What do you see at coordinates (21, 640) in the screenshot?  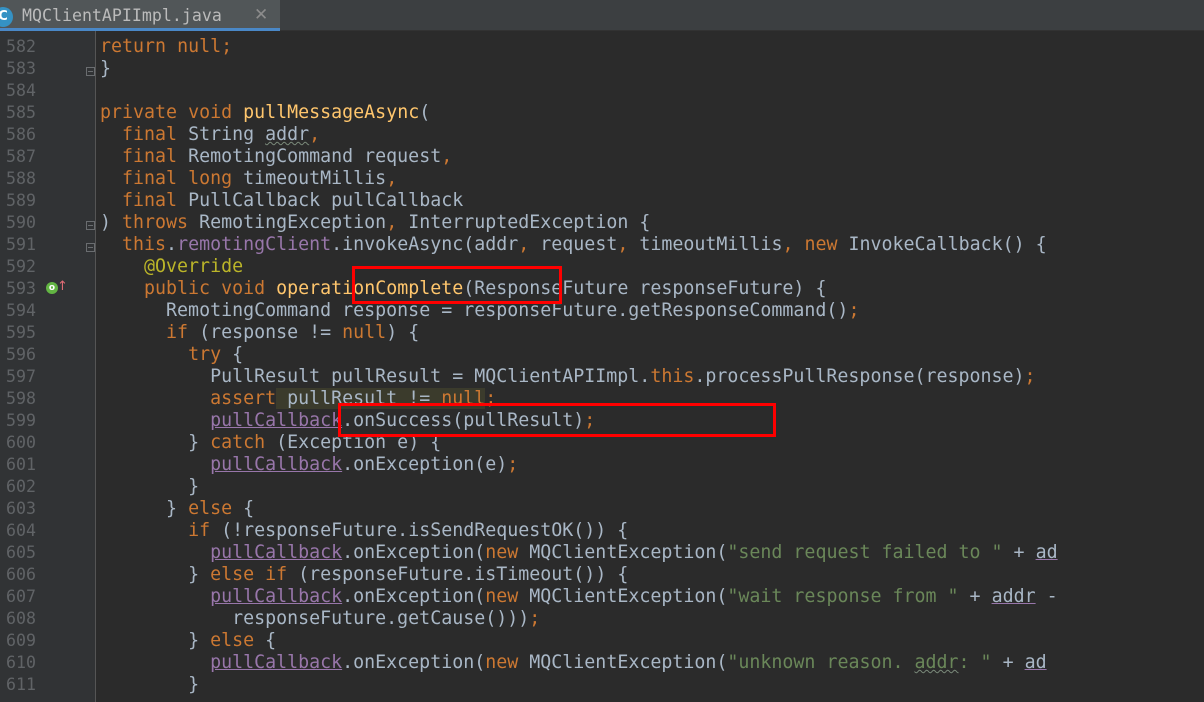 I see `line-number: 609` at bounding box center [21, 640].